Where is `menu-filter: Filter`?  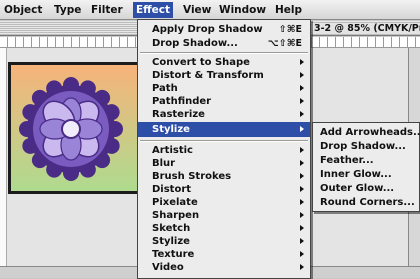 menu-filter: Filter is located at coordinates (107, 10).